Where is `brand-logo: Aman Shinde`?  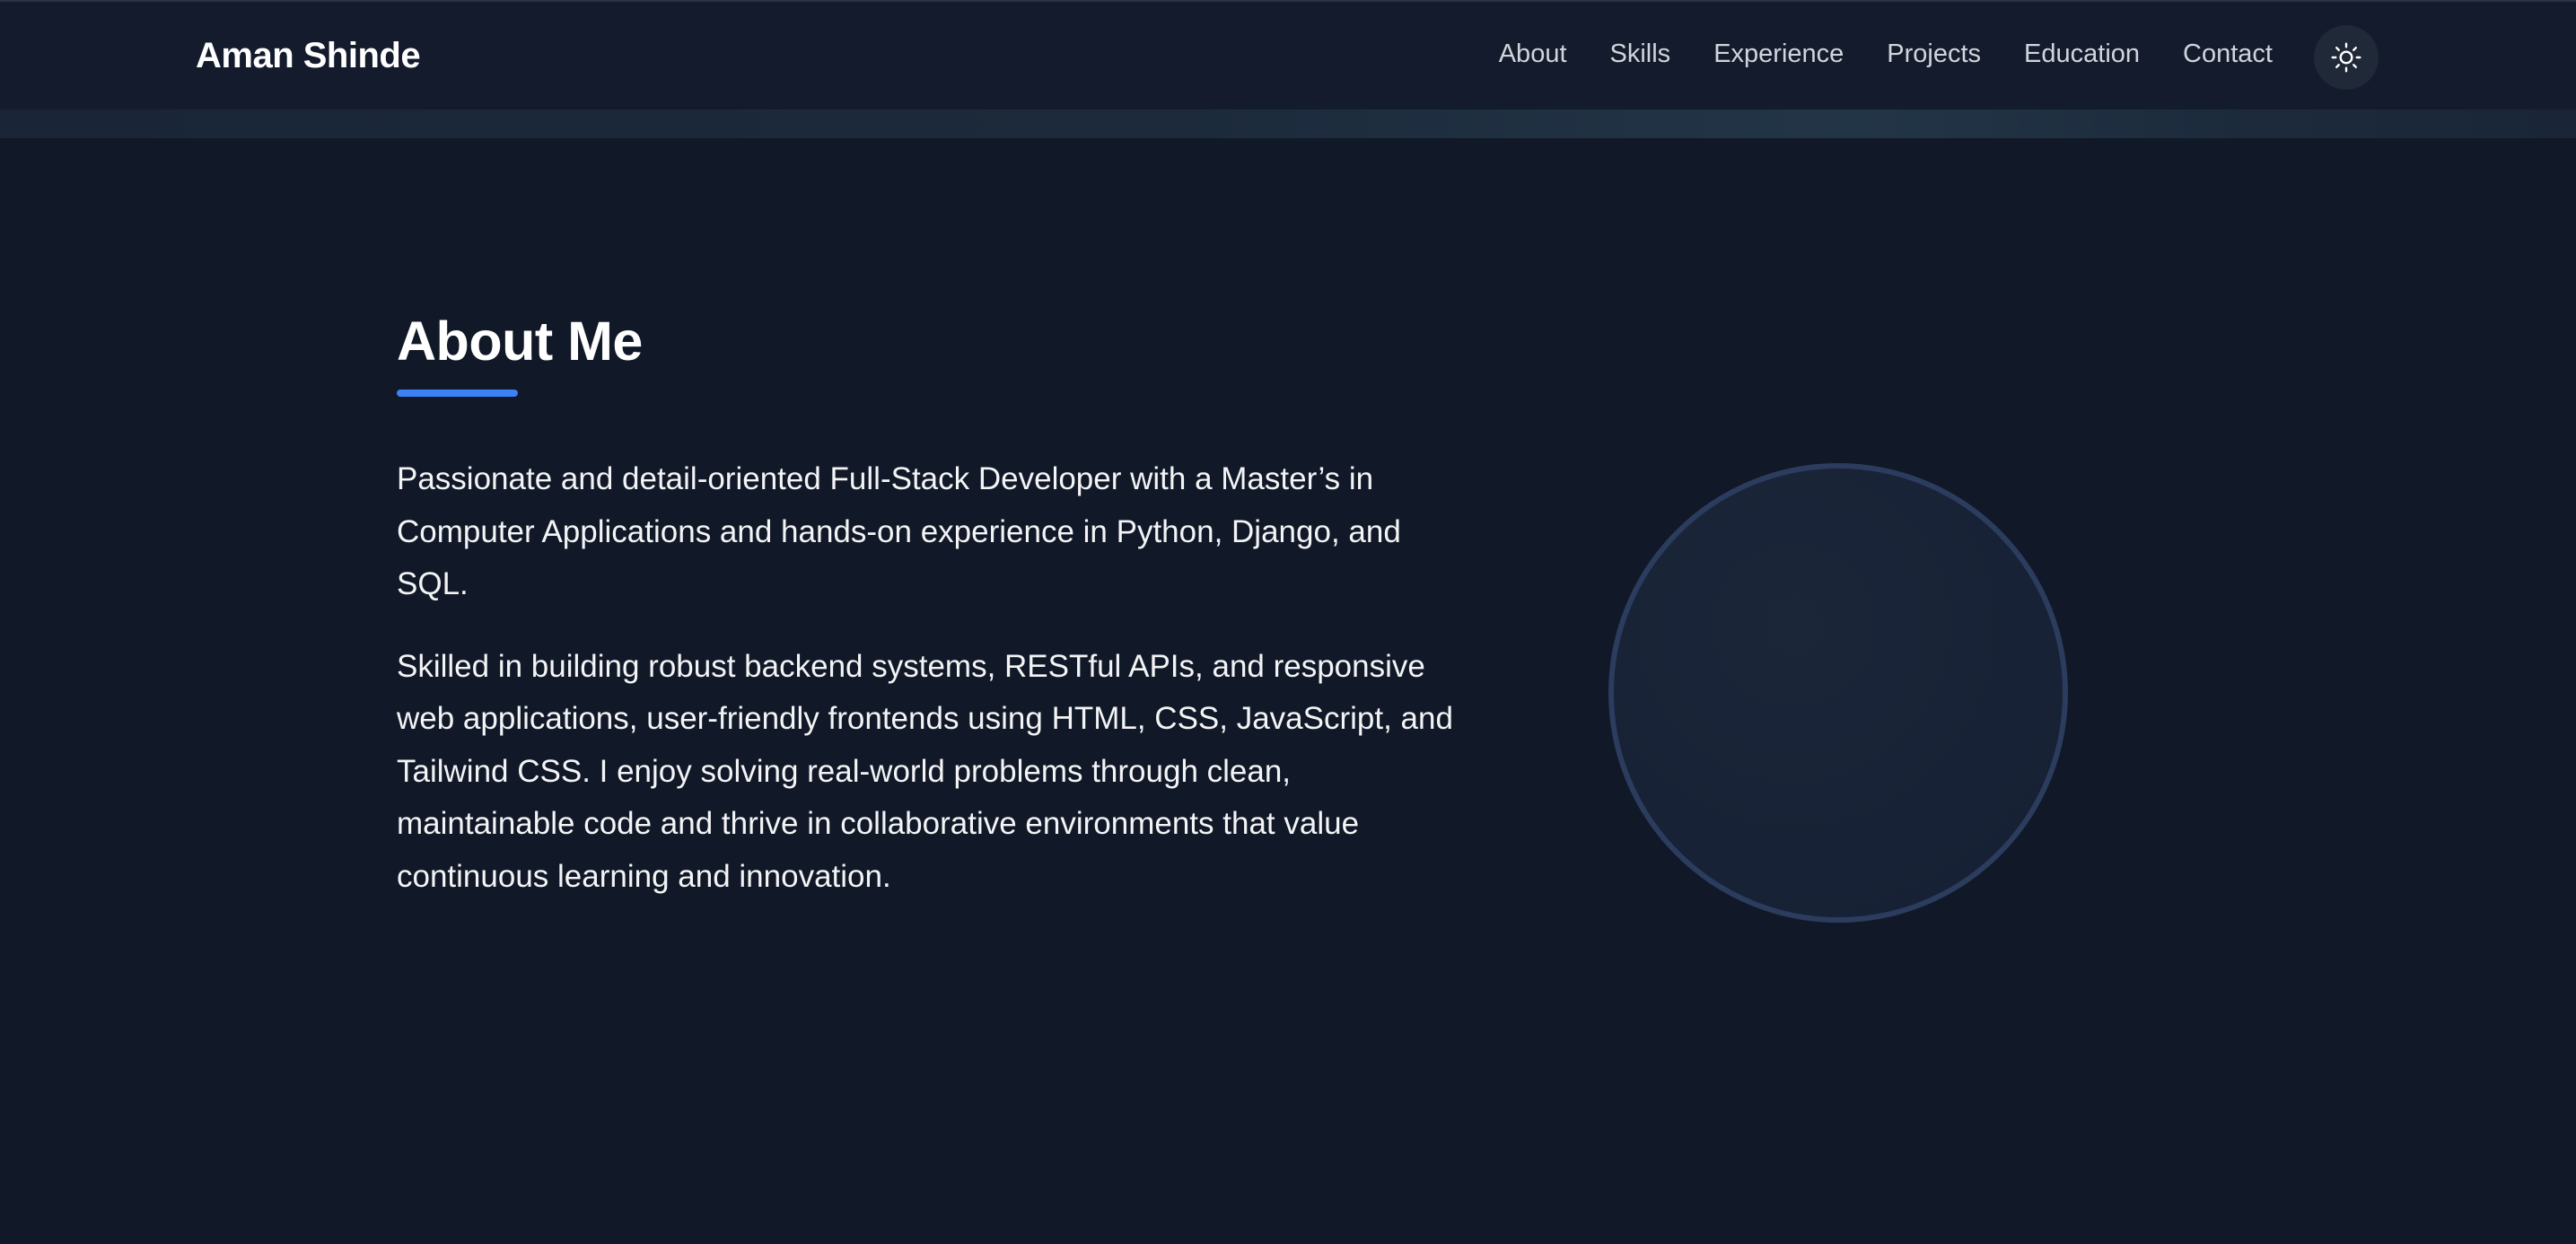
brand-logo: Aman Shinde is located at coordinates (308, 56).